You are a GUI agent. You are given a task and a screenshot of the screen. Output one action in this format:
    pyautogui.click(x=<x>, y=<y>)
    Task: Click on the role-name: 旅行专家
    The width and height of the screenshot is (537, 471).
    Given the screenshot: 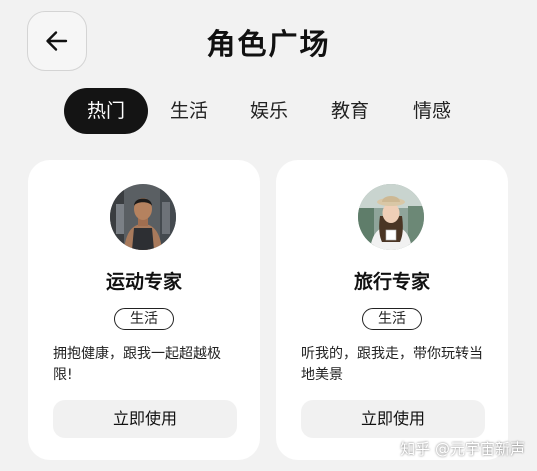 What is the action you would take?
    pyautogui.click(x=391, y=282)
    